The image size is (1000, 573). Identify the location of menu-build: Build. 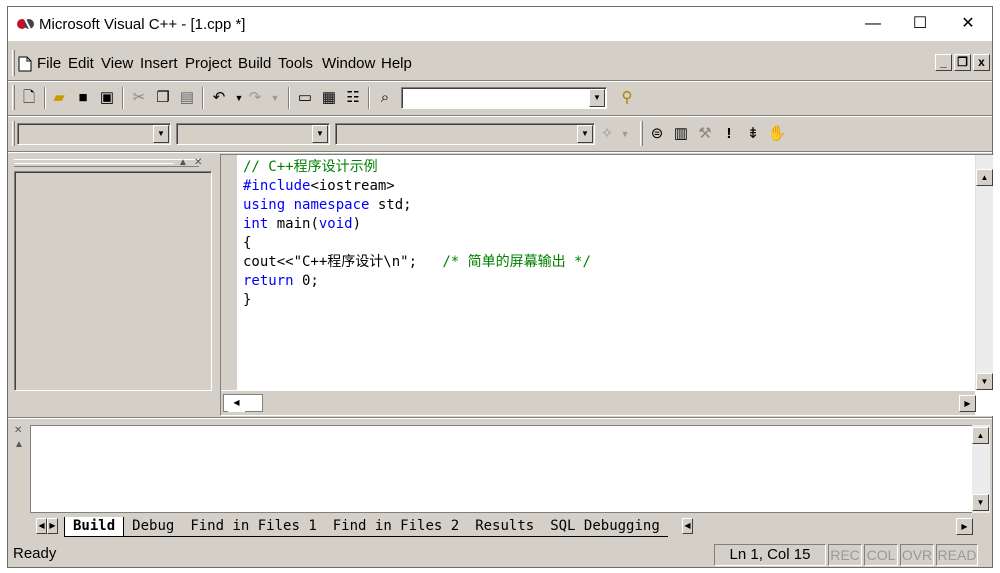
(254, 63).